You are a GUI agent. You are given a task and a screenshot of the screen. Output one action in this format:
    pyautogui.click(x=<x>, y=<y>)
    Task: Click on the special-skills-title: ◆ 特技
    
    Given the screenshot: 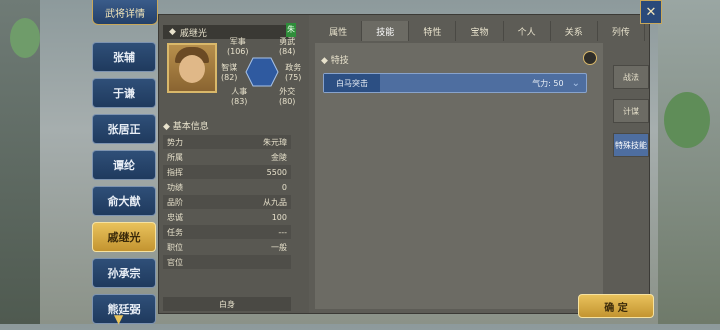 What is the action you would take?
    pyautogui.click(x=335, y=61)
    